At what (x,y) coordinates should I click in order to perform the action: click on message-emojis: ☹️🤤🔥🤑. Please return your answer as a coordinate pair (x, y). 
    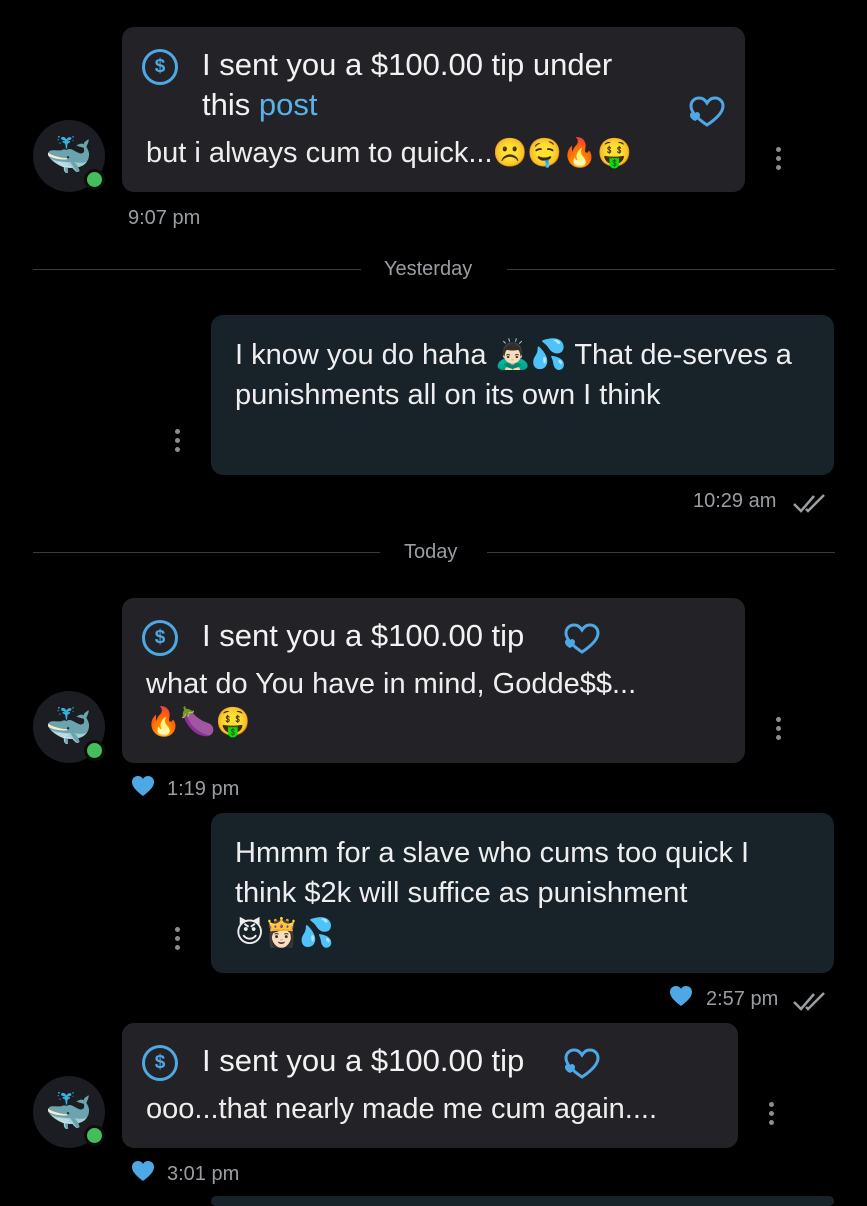
    Looking at the image, I should click on (562, 152).